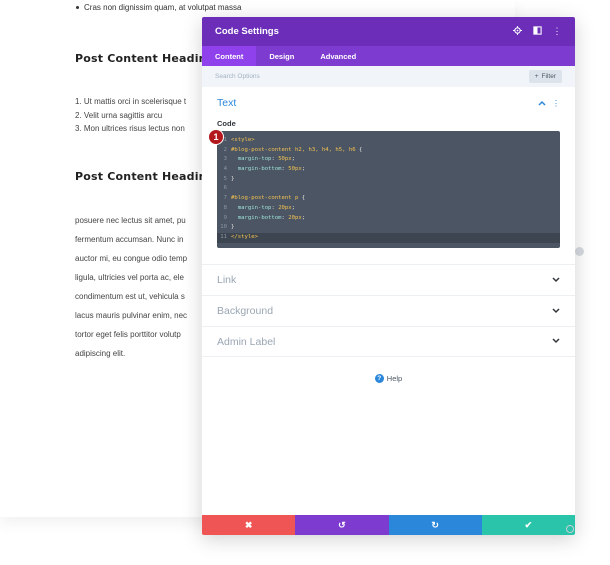 This screenshot has height=565, width=610. Describe the element at coordinates (379, 378) in the screenshot. I see `help-icon: ?` at that location.